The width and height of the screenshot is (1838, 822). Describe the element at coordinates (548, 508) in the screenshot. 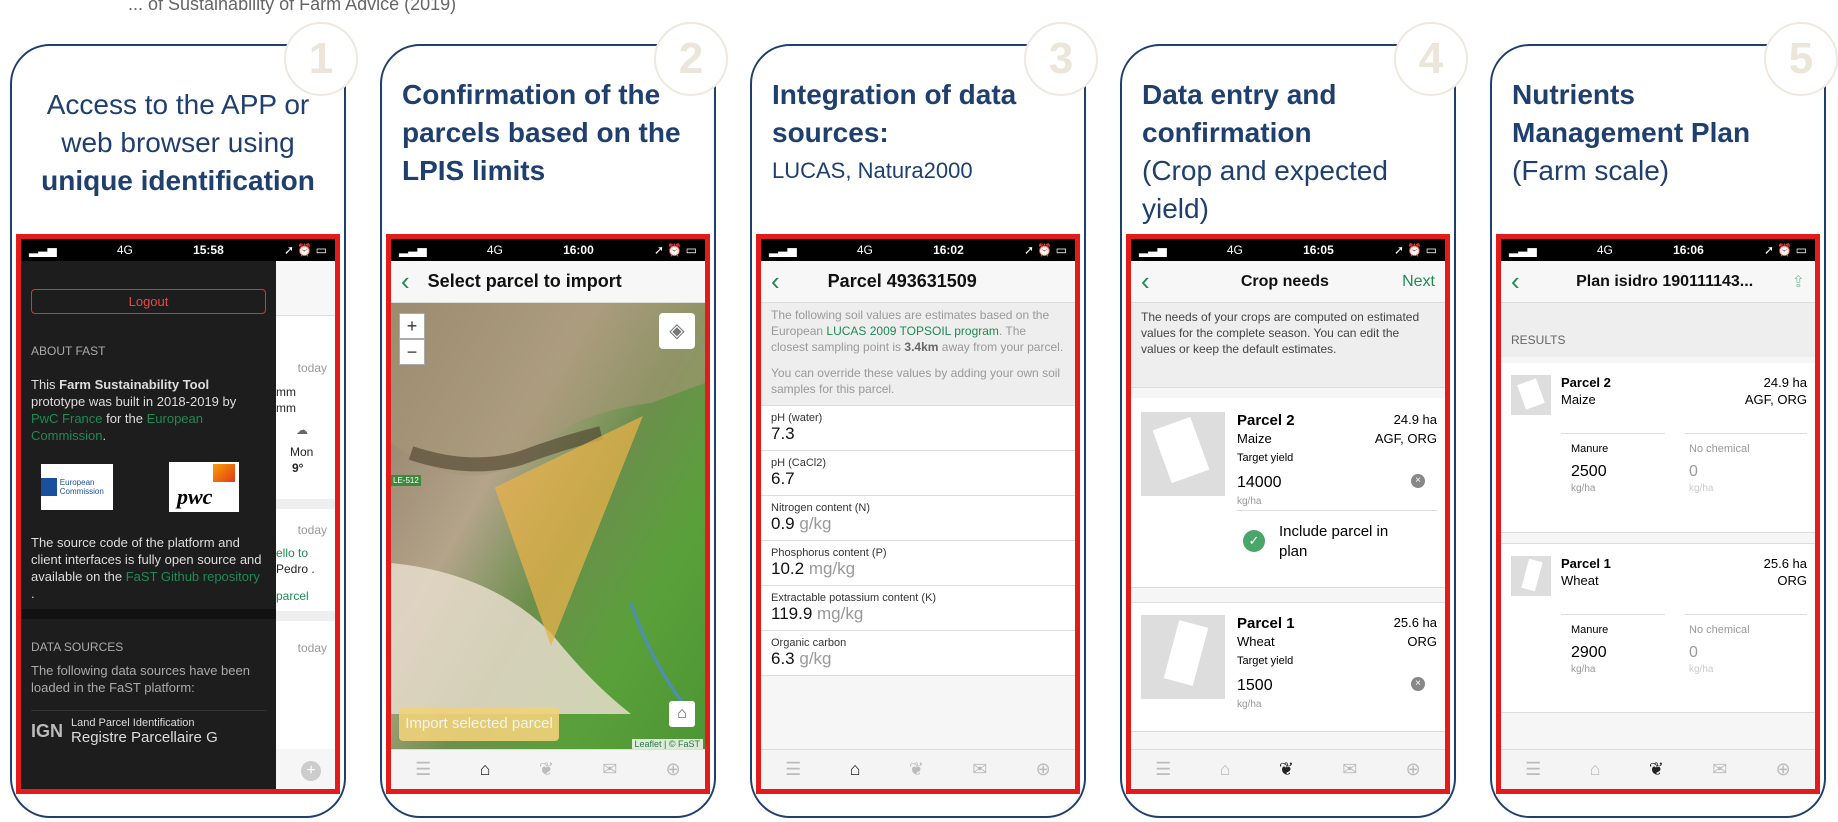

I see `map-overlay` at that location.